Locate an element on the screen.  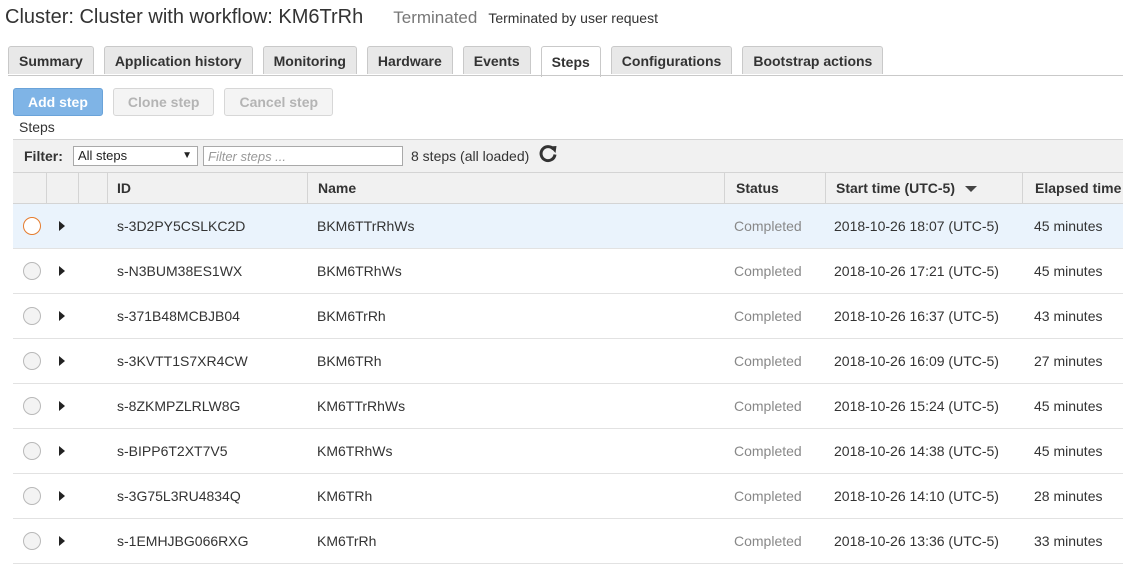
tab-bootstrap-actions: Bootstrap actions is located at coordinates (813, 60).